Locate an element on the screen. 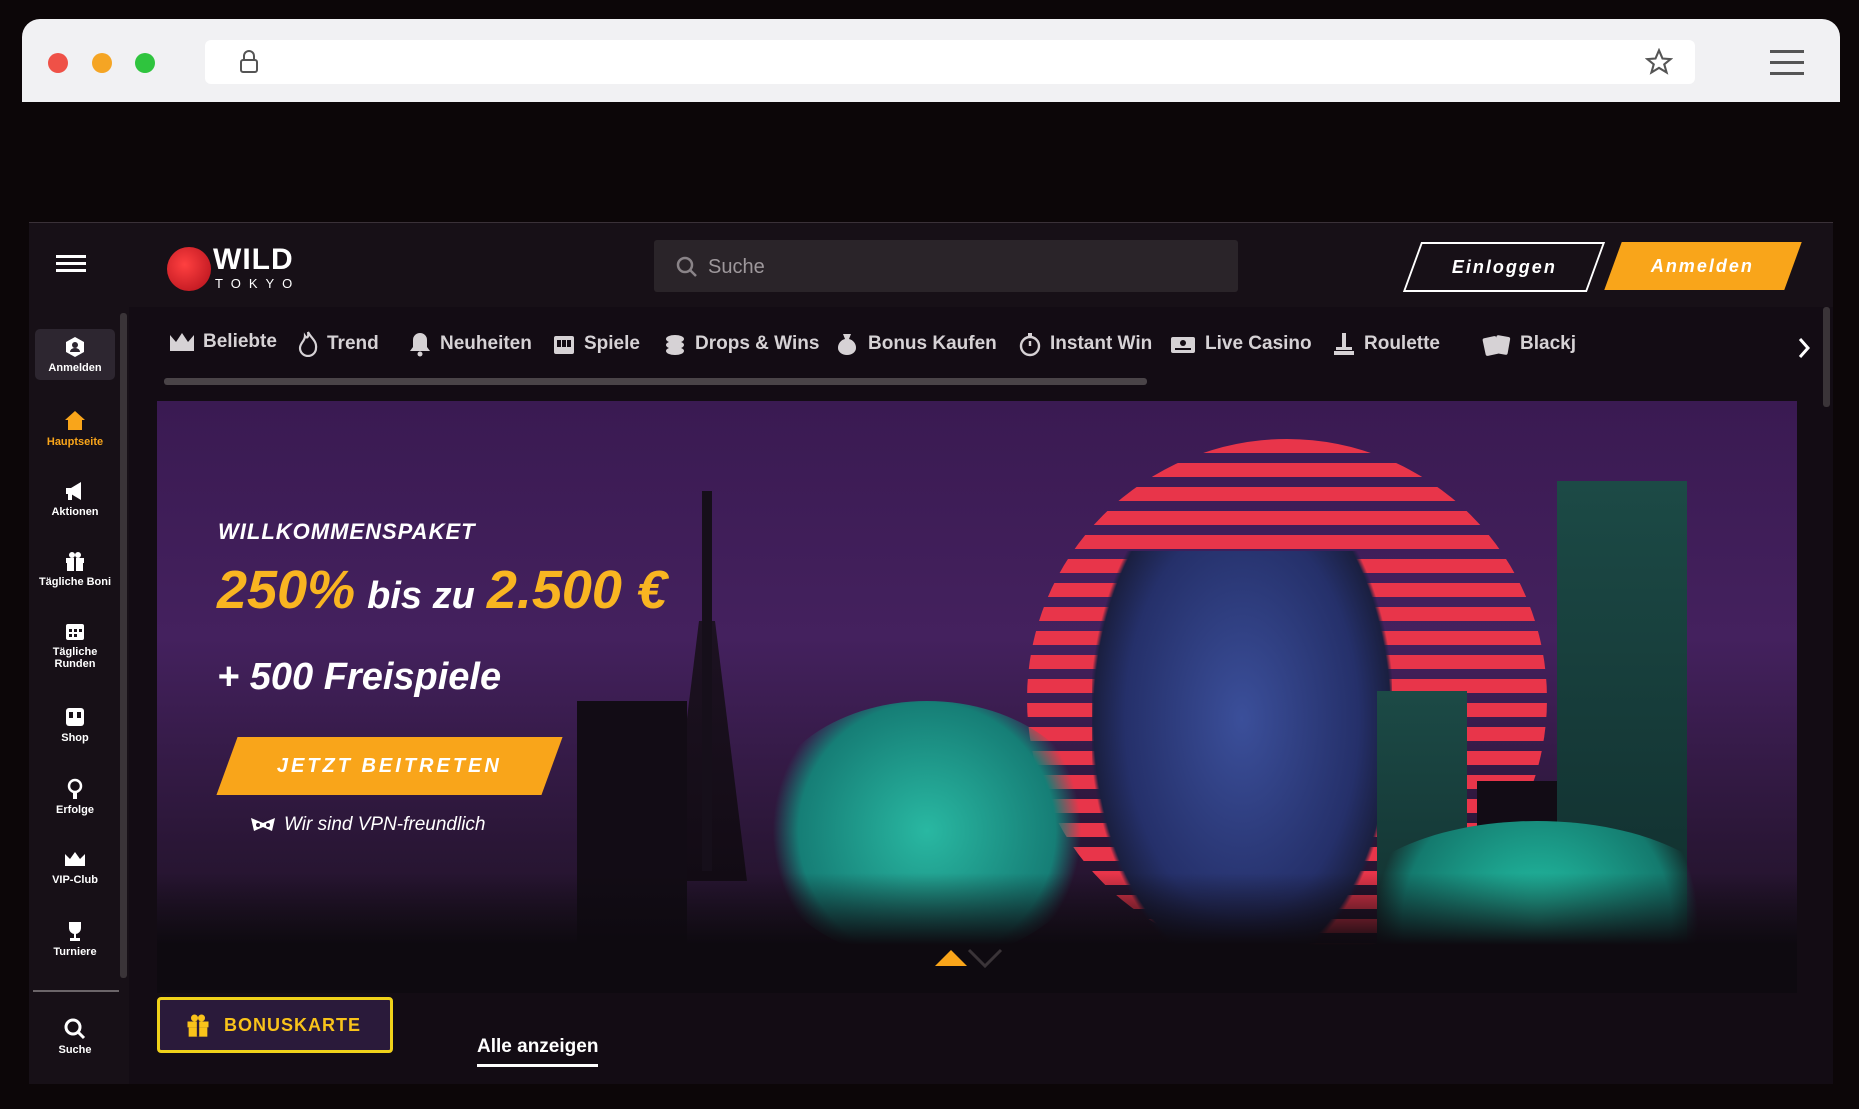 The height and width of the screenshot is (1109, 1859). sidebar-item-label: VIP-Club is located at coordinates (75, 880).